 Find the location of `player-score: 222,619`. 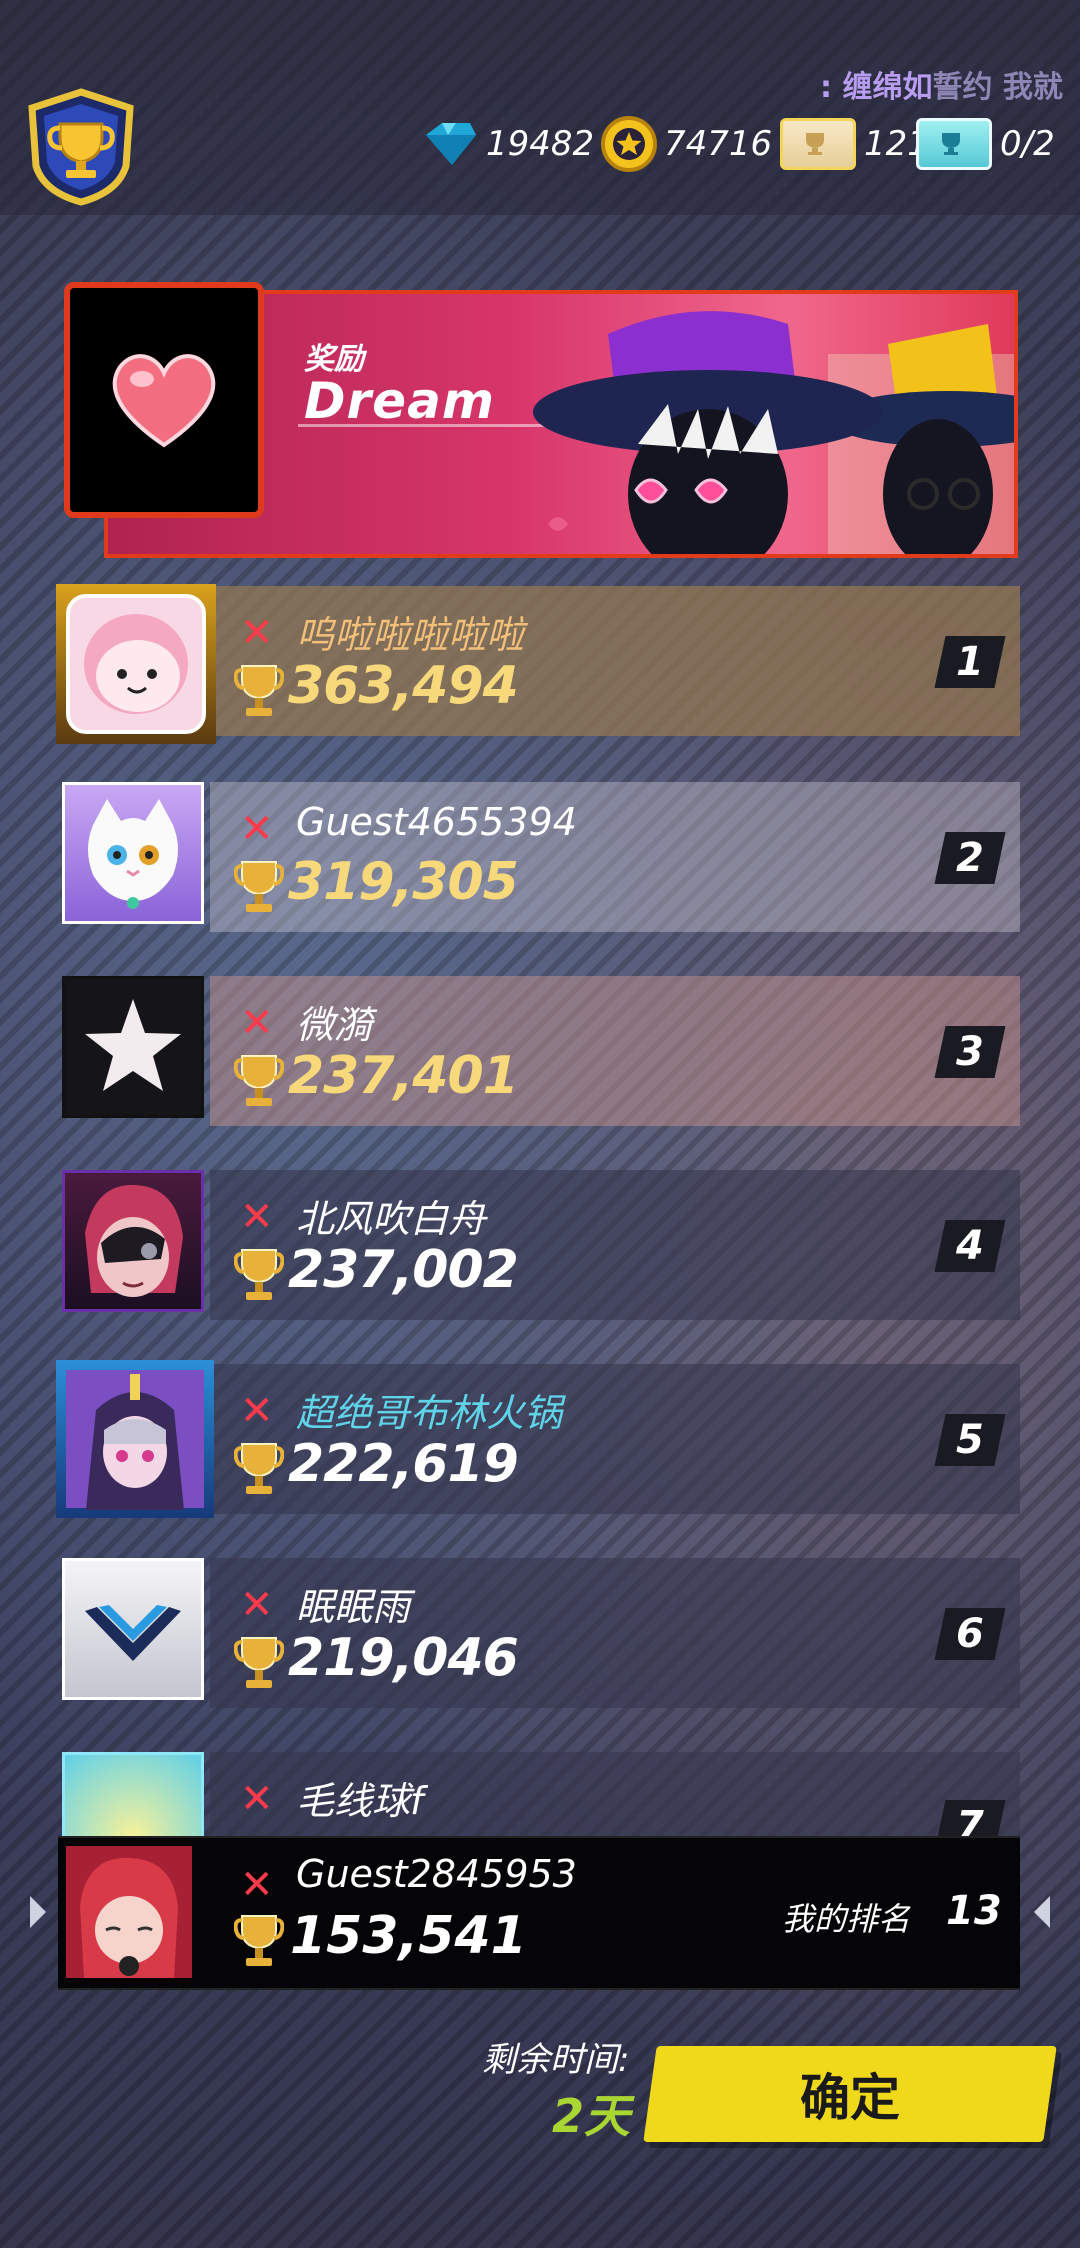

player-score: 222,619 is located at coordinates (403, 1464).